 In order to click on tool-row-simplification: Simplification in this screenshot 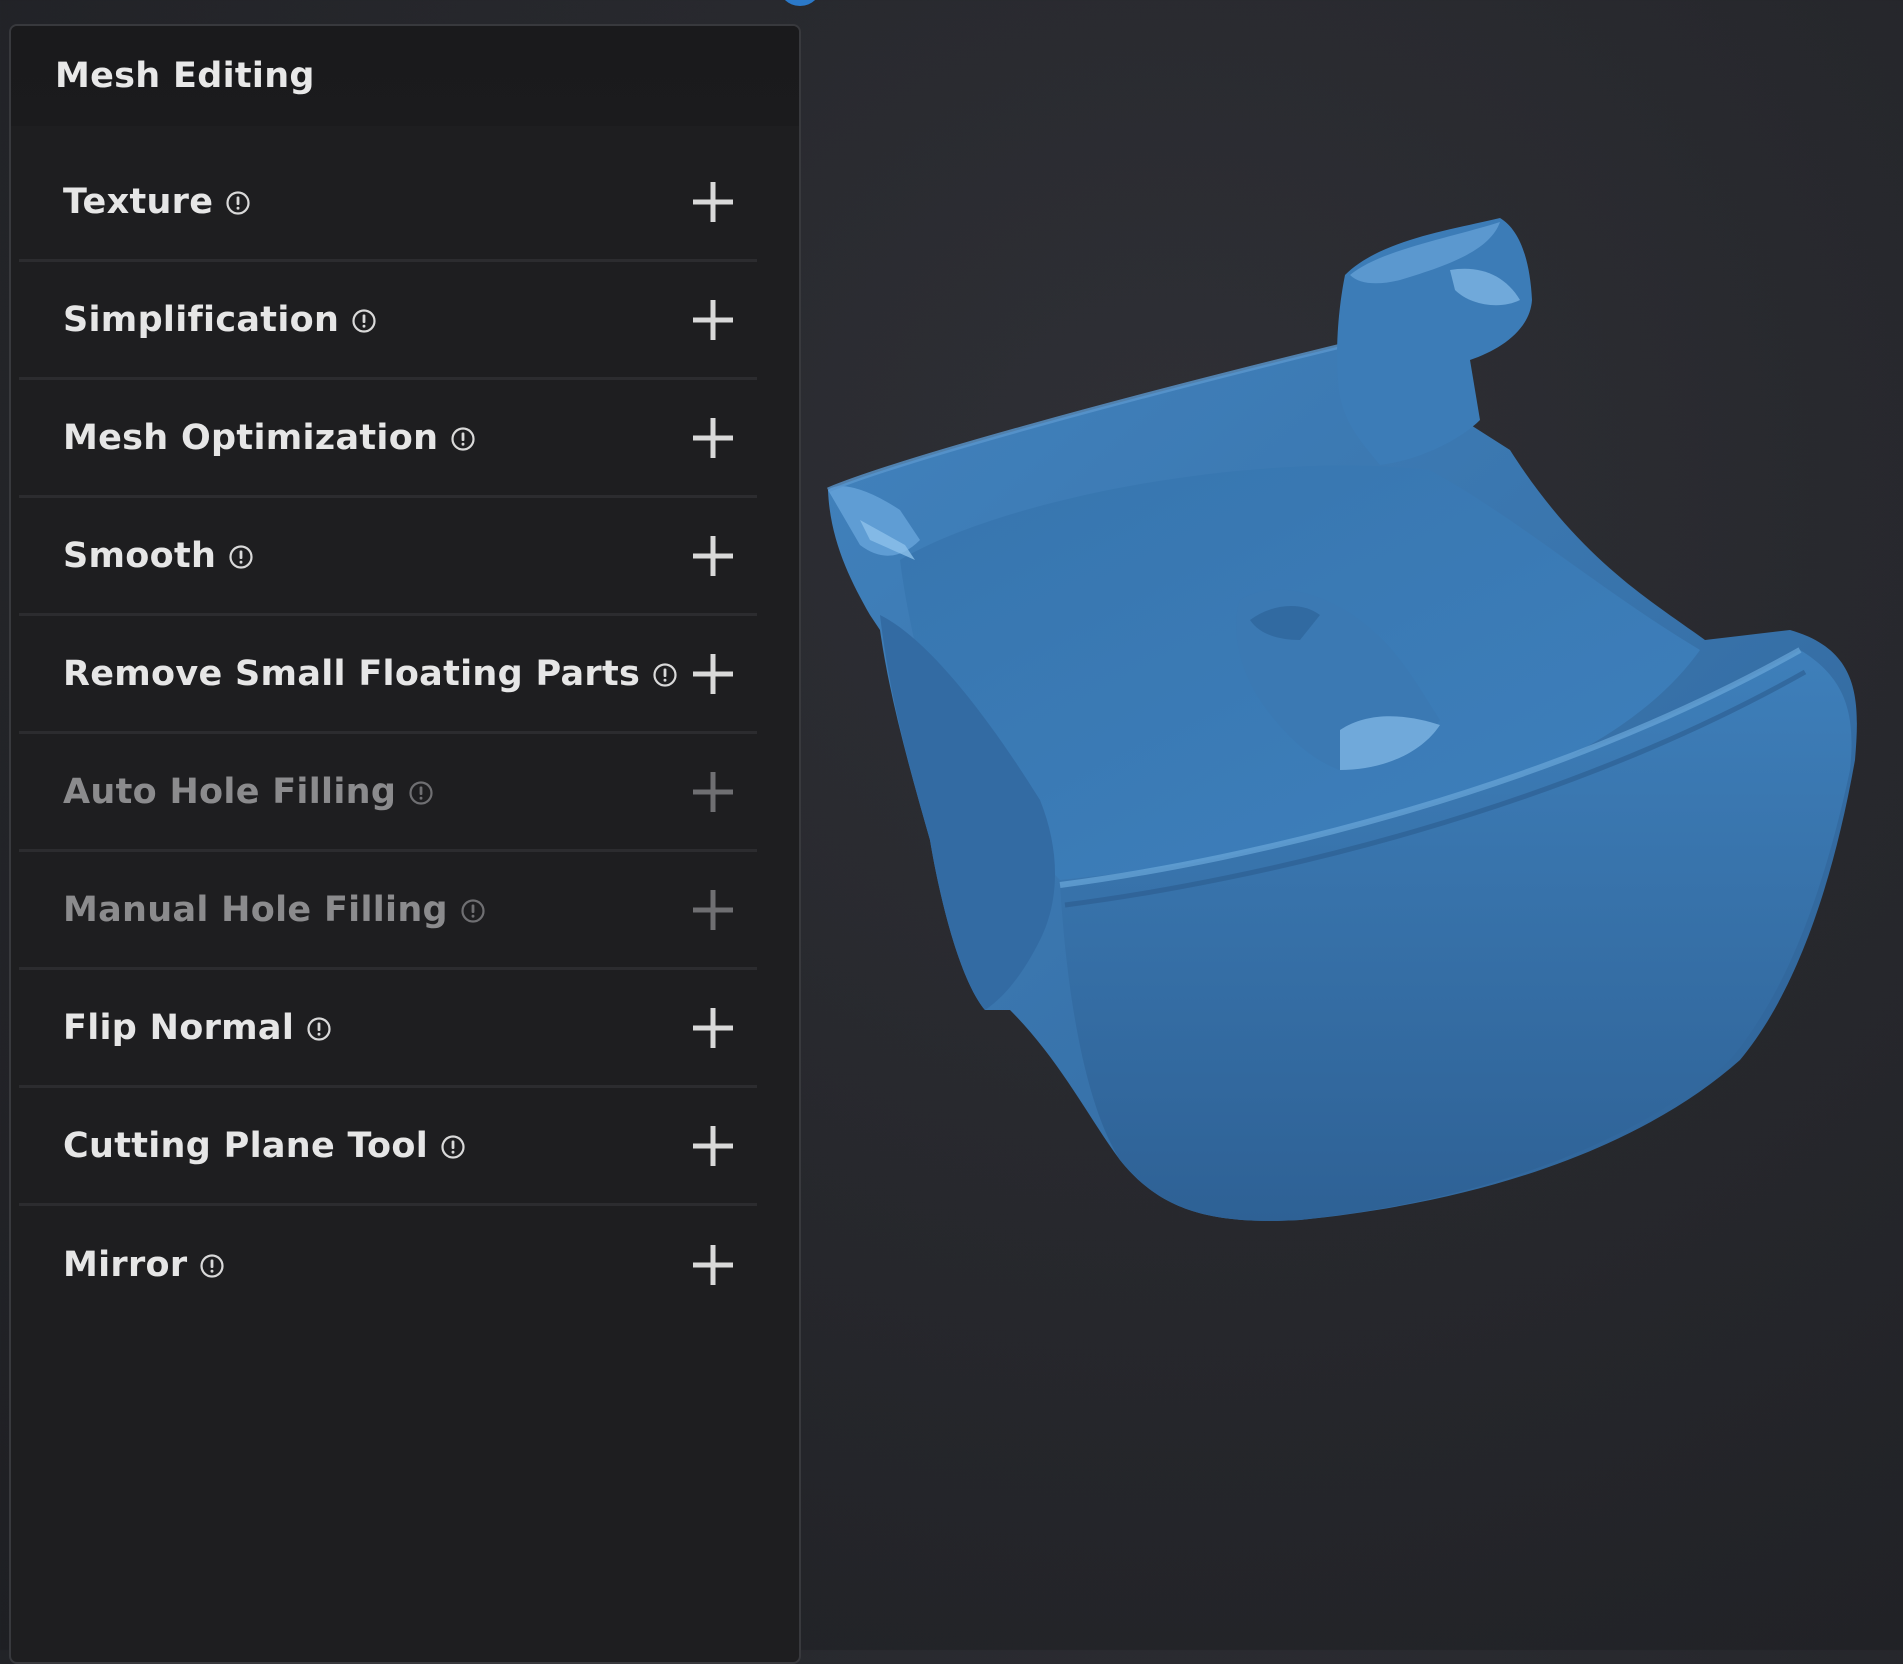, I will do `click(388, 321)`.